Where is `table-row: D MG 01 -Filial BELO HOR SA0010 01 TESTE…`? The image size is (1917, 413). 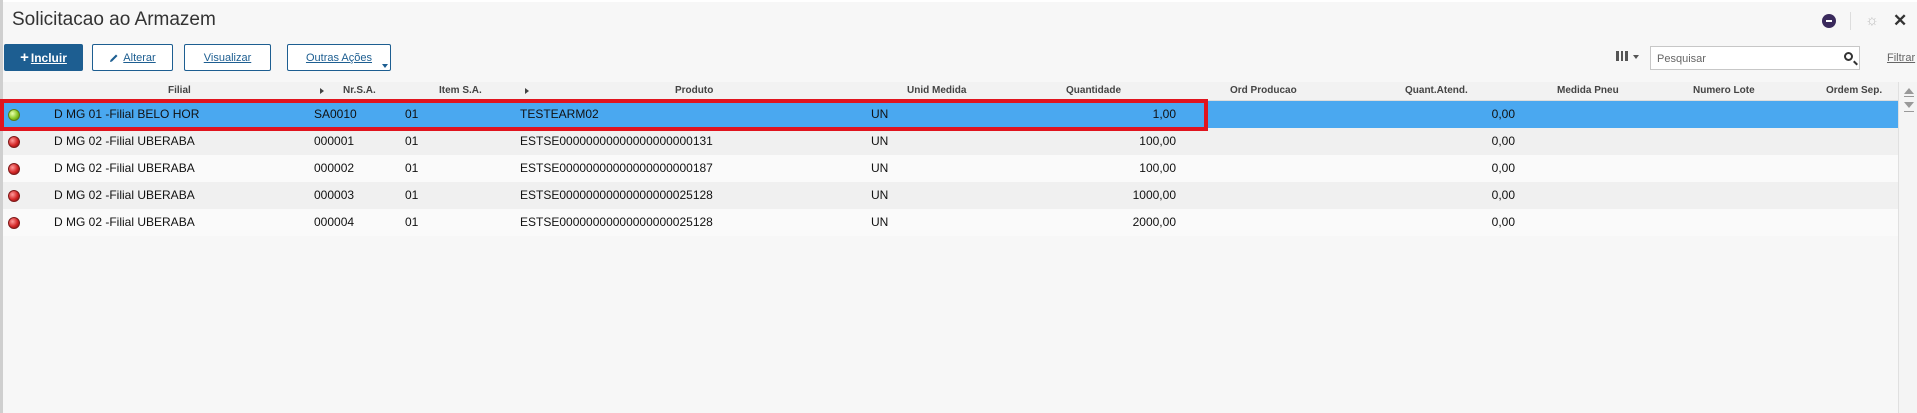 table-row: D MG 01 -Filial BELO HOR SA0010 01 TESTE… is located at coordinates (950, 114).